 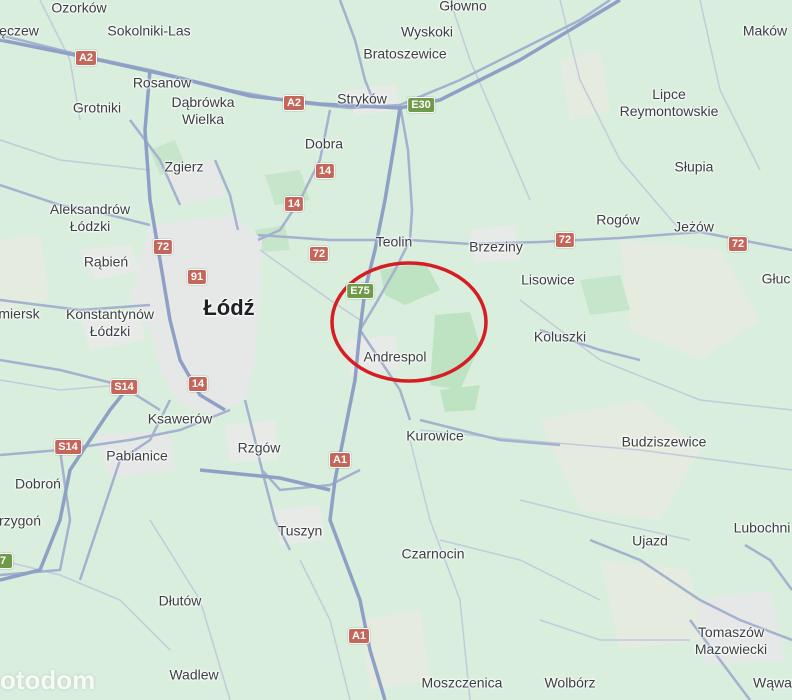 I want to click on place-label-konstantynow-lodzki: Konstantynów Łódzki, so click(x=110, y=322).